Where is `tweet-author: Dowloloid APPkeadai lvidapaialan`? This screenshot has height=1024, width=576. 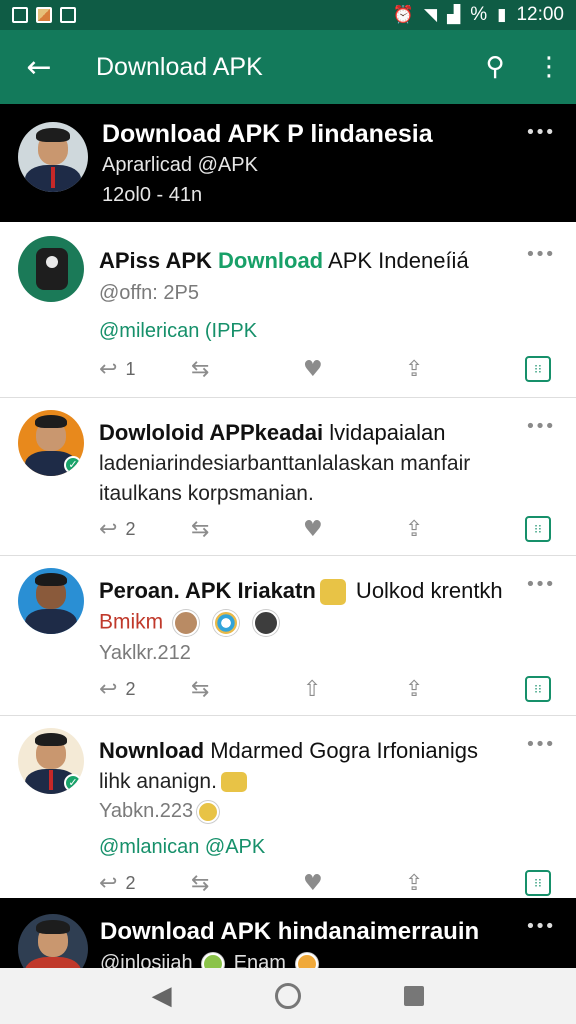
tweet-author: Dowloloid APPkeadai lvidapaialan is located at coordinates (272, 432).